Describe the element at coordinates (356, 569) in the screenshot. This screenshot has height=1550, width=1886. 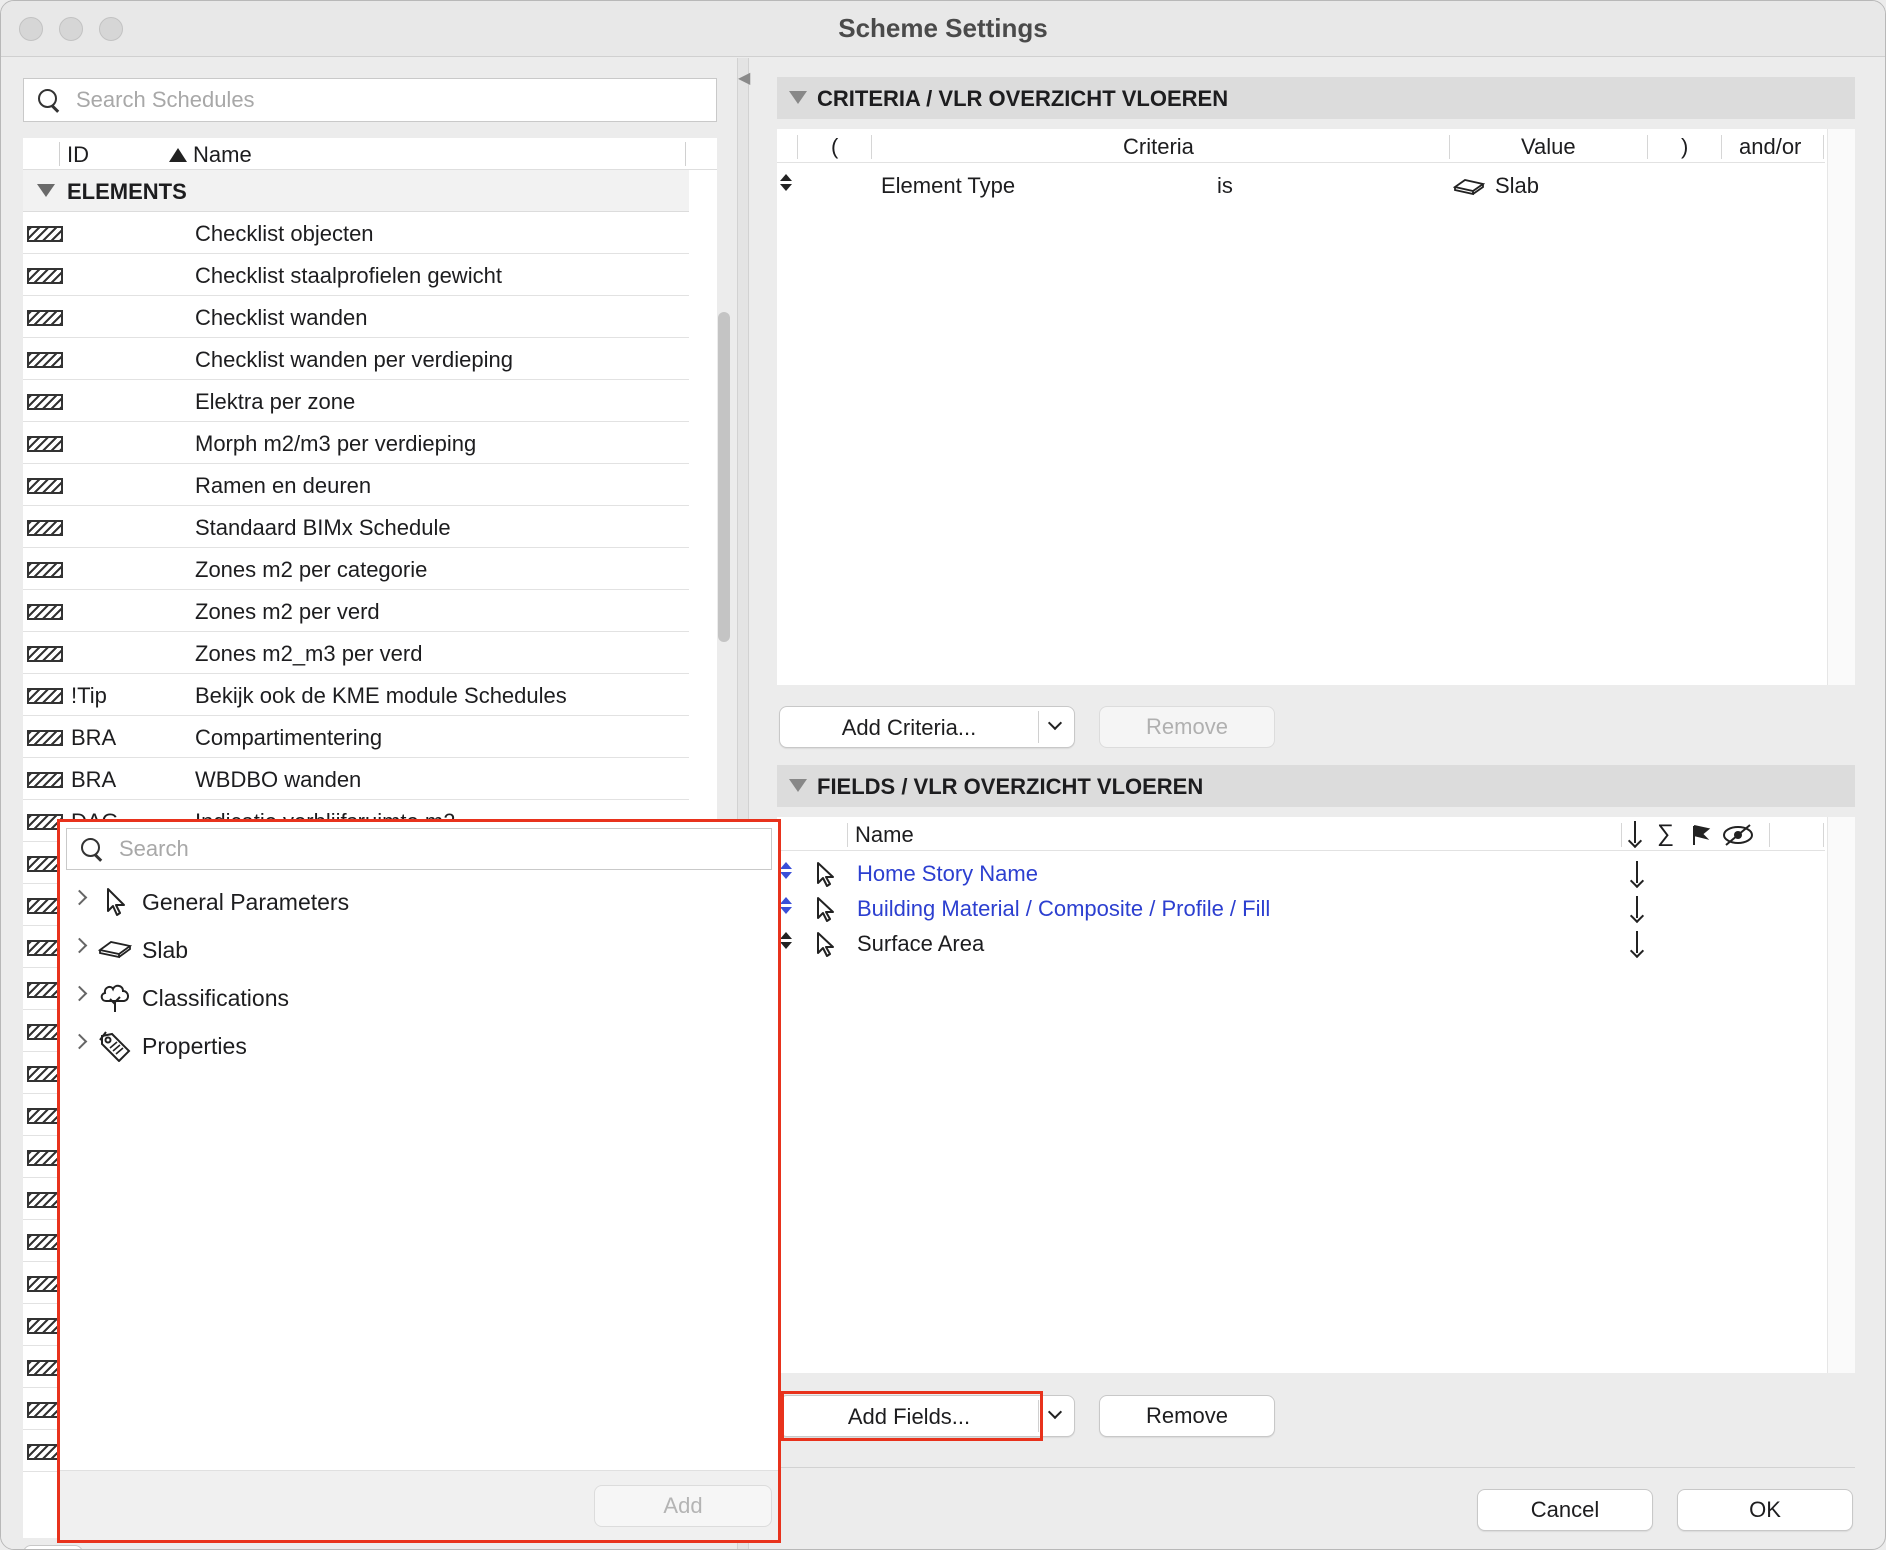
I see `schedule-row: Zones m2 per categorie` at that location.